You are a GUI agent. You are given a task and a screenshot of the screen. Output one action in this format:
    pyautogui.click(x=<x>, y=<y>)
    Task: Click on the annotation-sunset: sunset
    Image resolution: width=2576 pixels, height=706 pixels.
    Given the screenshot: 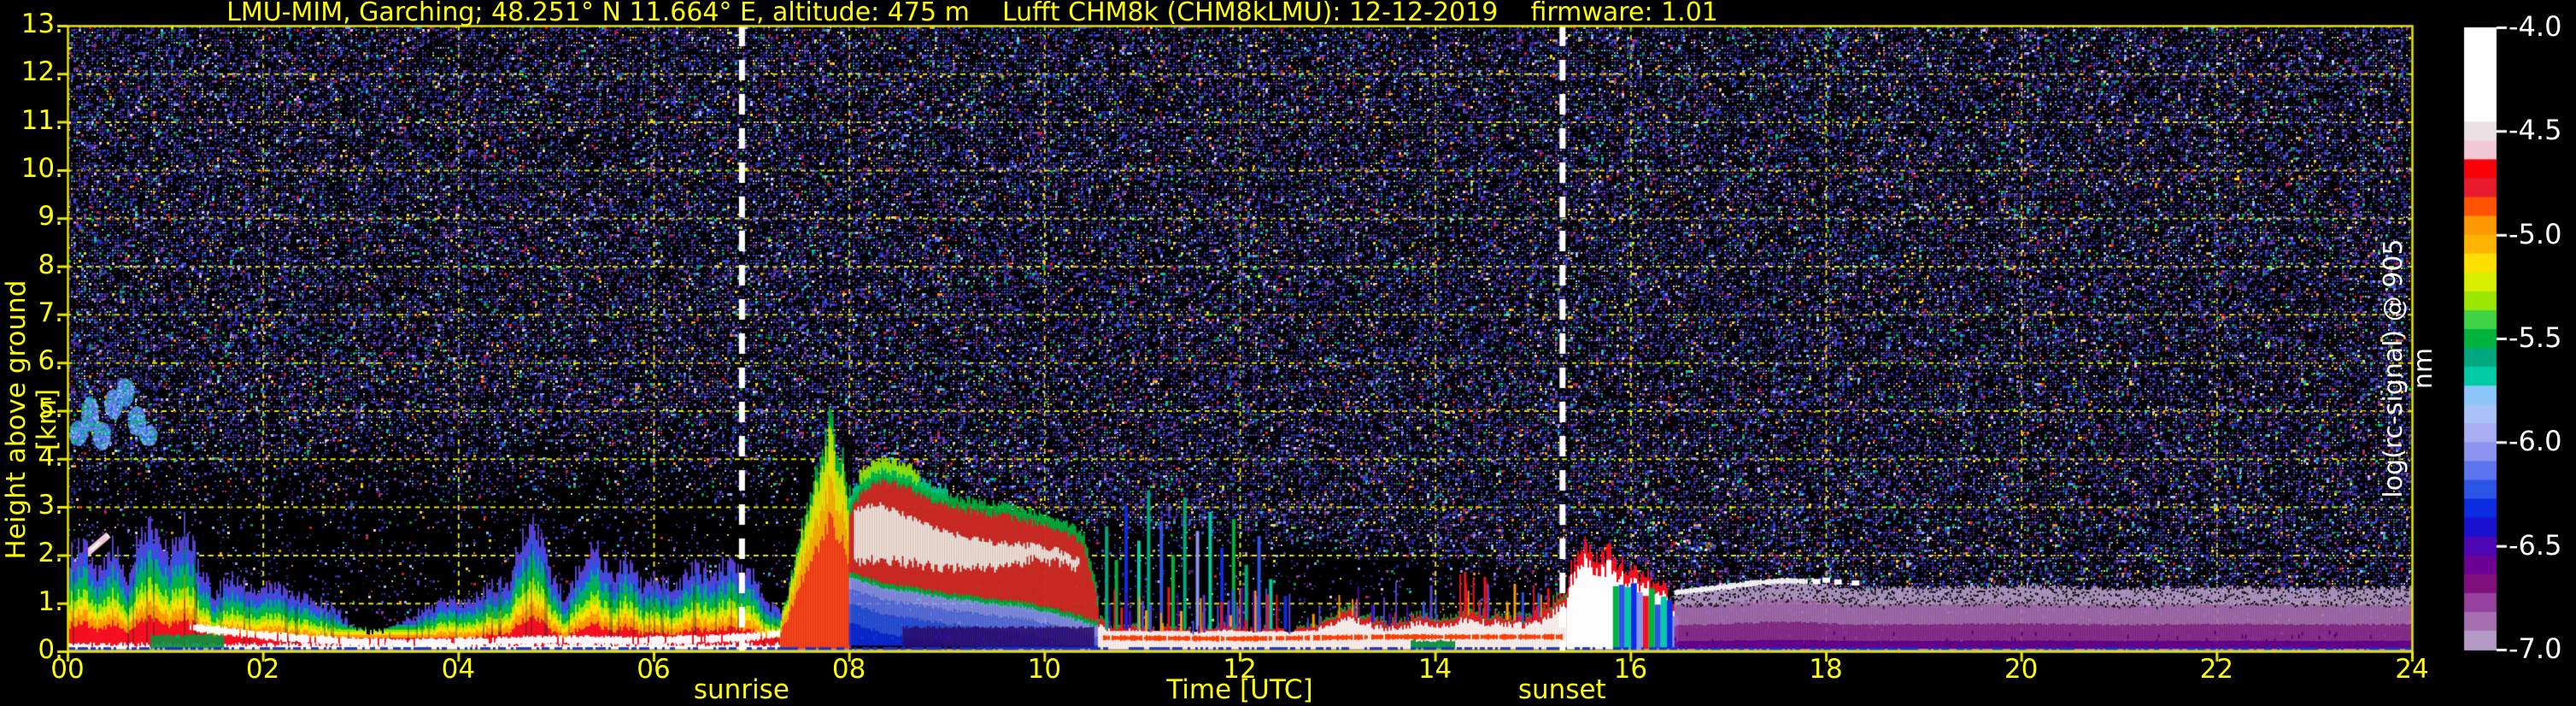 What is the action you would take?
    pyautogui.click(x=1561, y=689)
    